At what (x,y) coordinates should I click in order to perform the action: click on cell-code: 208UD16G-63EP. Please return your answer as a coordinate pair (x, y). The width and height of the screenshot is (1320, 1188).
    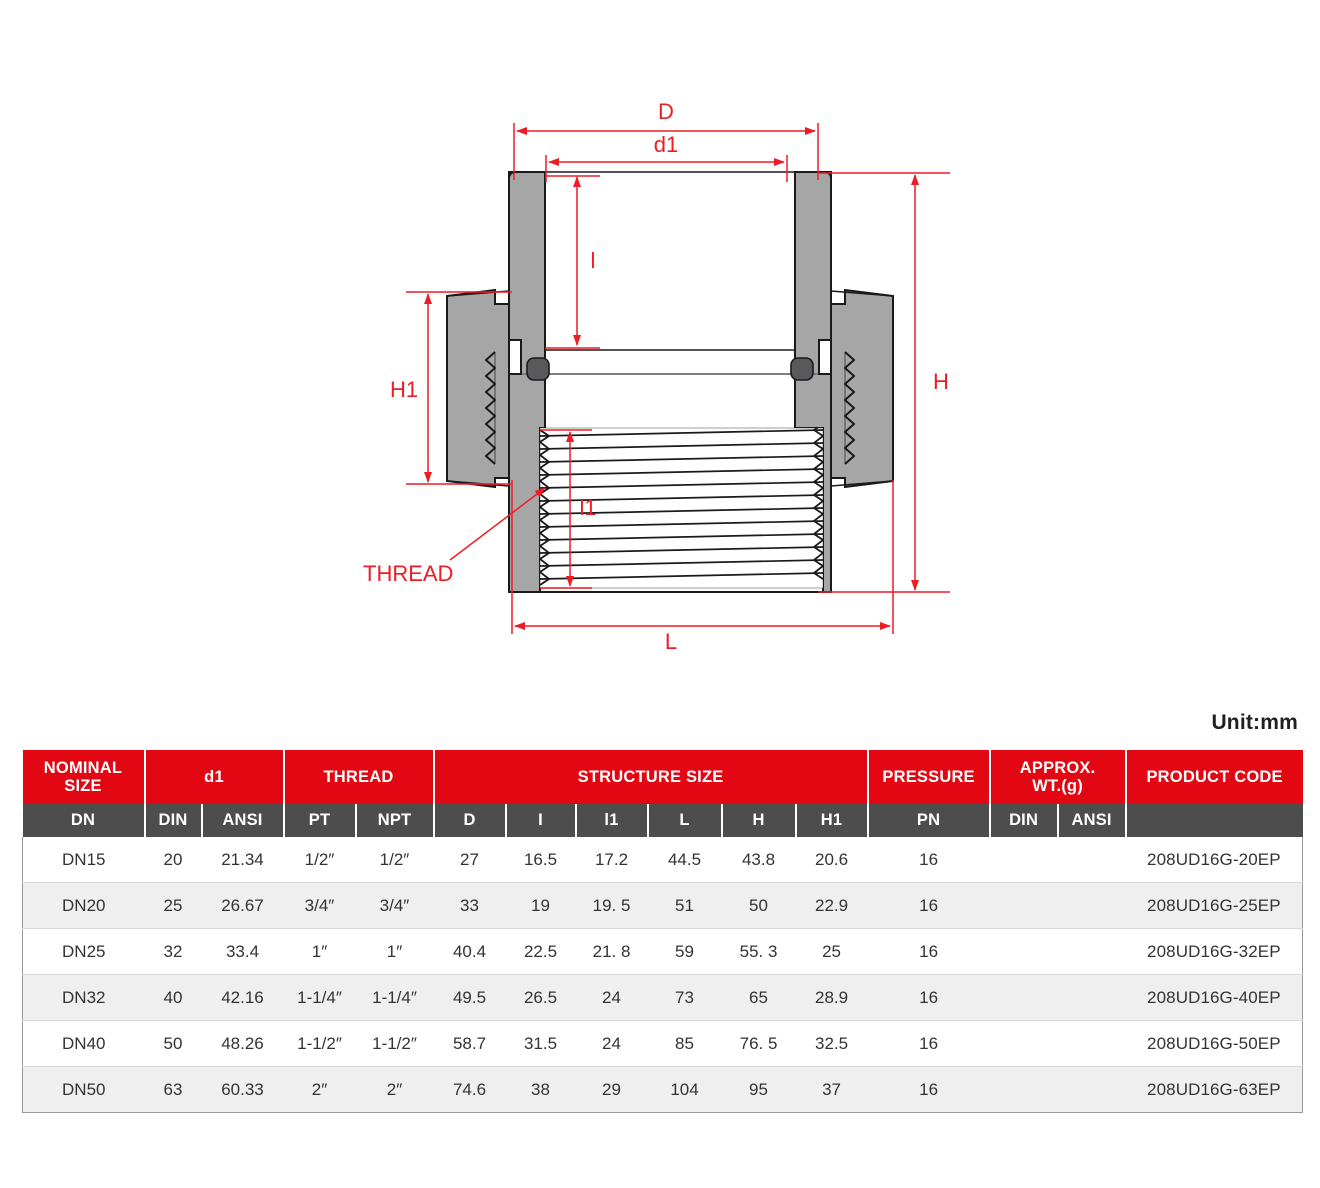
    Looking at the image, I should click on (1214, 1089).